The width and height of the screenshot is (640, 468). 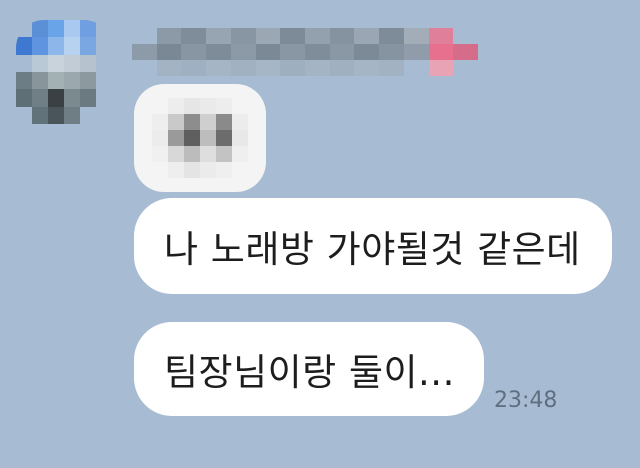 I want to click on sticker-message-bubble, so click(x=200, y=138).